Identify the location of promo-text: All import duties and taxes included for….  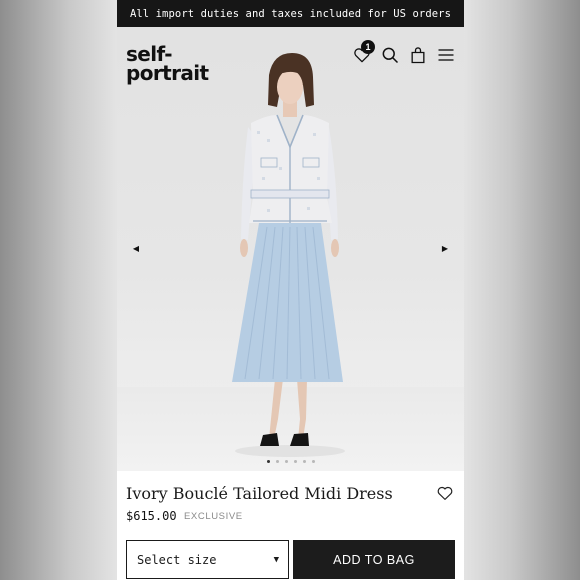
(290, 13).